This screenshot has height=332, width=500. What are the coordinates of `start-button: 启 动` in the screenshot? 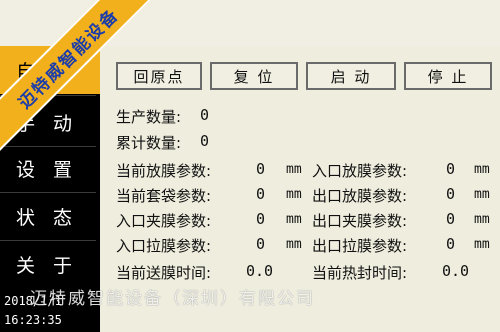 It's located at (351, 76).